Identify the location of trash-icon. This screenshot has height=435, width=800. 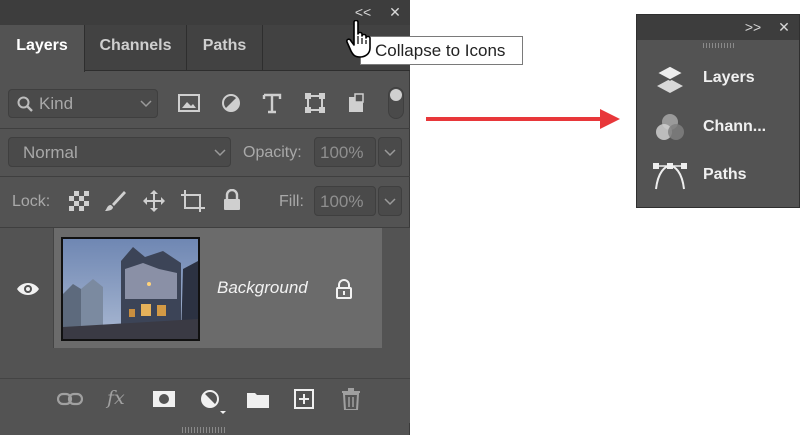
(351, 399).